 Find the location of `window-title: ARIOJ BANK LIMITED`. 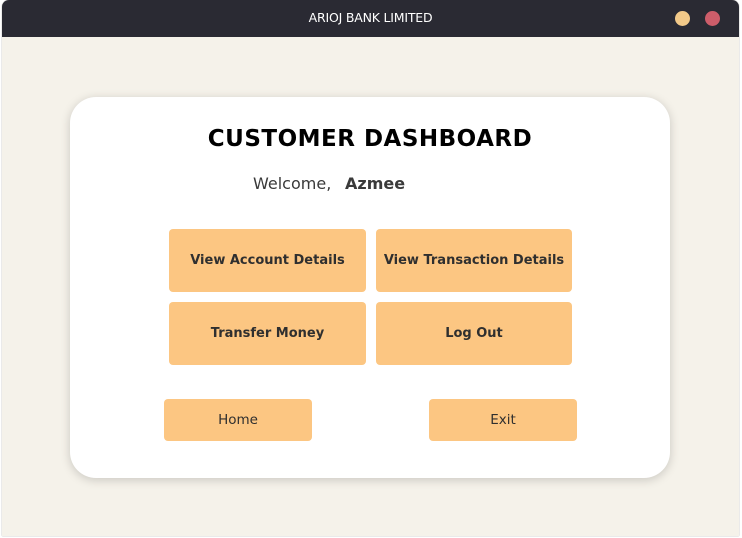

window-title: ARIOJ BANK LIMITED is located at coordinates (370, 17).